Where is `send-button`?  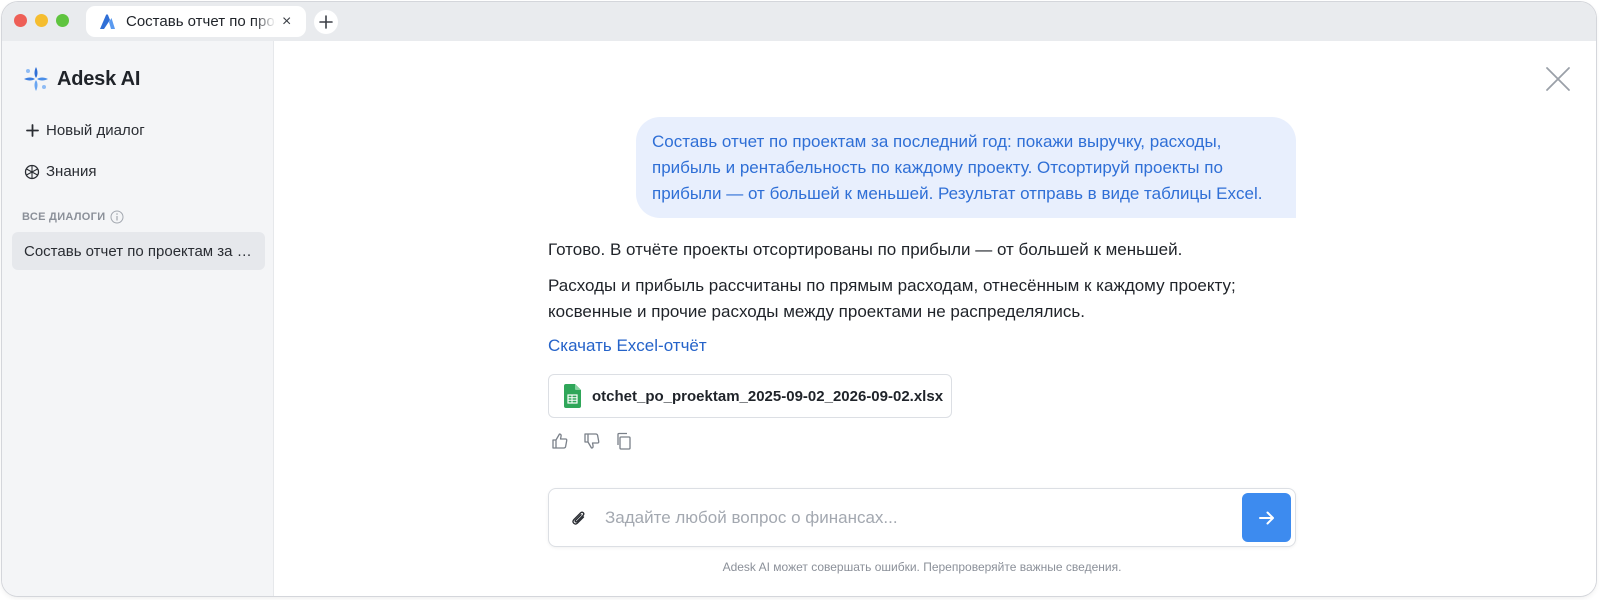 send-button is located at coordinates (1266, 517).